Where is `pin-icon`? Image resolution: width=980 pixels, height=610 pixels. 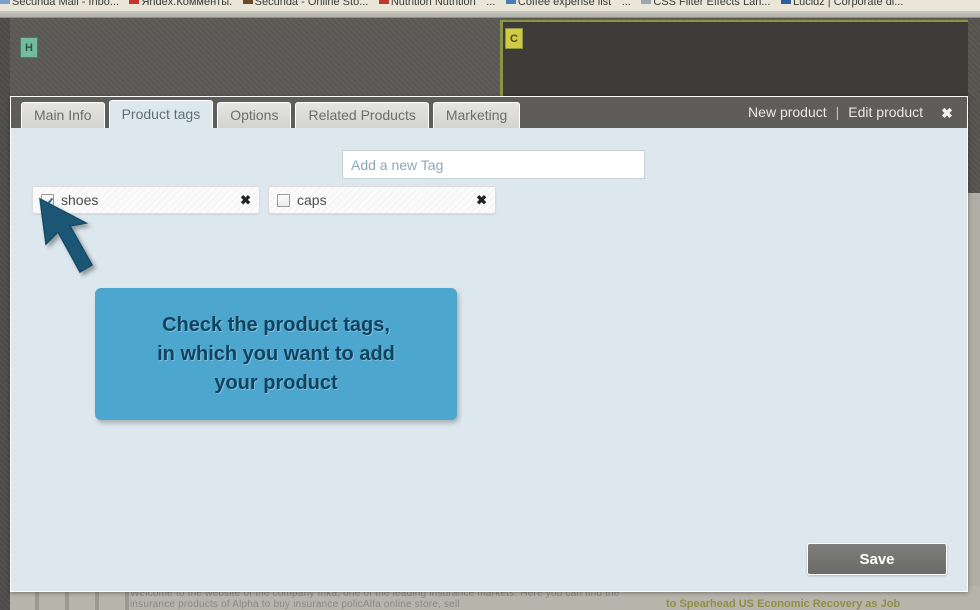 pin-icon is located at coordinates (134, 2).